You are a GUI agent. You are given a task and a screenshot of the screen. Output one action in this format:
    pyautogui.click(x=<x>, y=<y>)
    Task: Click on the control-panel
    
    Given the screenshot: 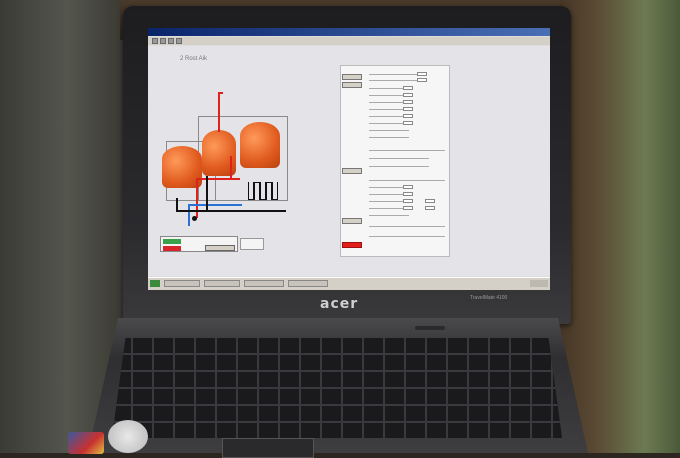 What is the action you would take?
    pyautogui.click(x=199, y=244)
    